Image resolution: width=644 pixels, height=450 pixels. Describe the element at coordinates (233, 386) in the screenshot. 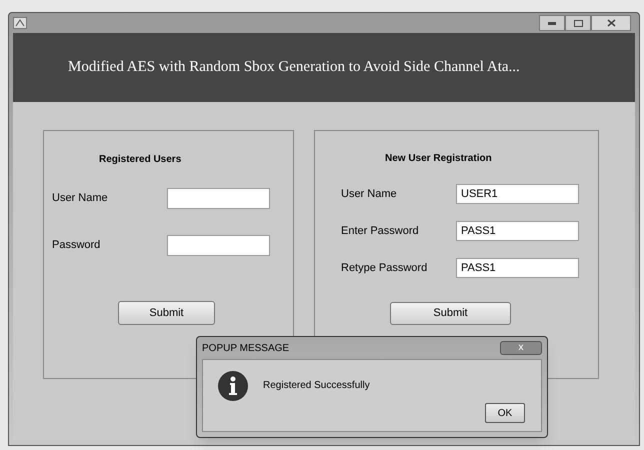

I see `info-icon` at that location.